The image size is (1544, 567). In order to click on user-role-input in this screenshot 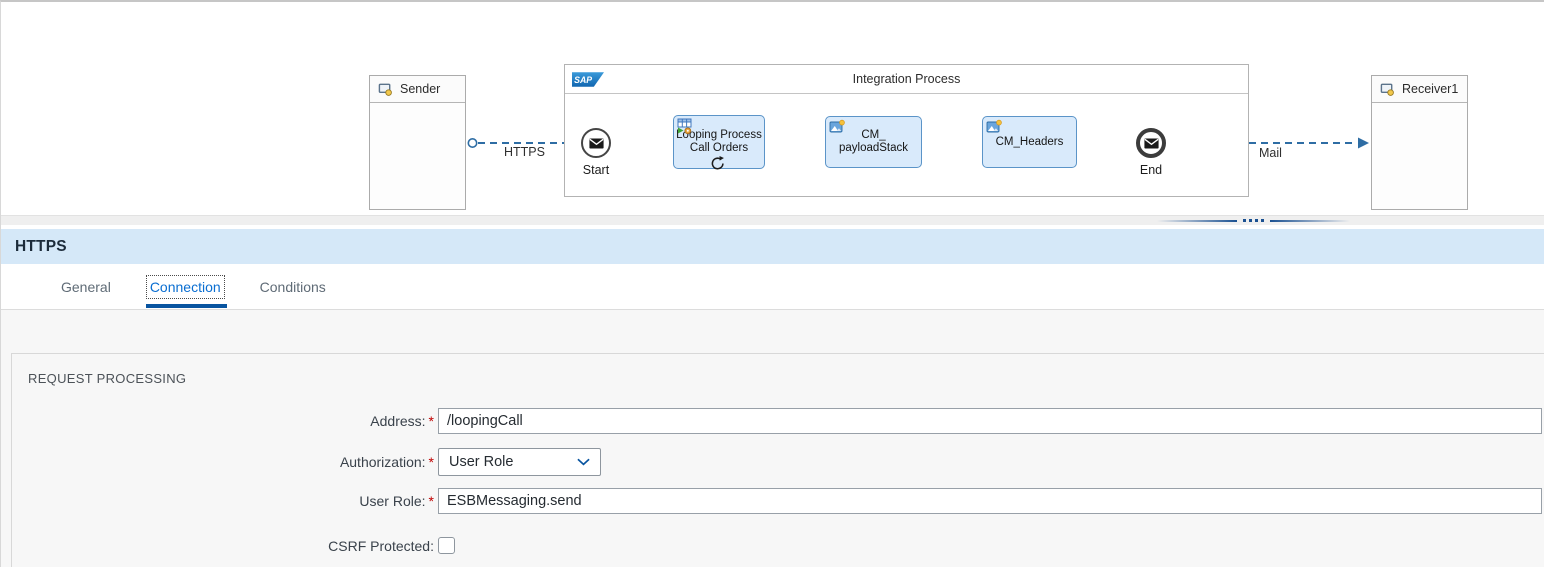, I will do `click(990, 501)`.